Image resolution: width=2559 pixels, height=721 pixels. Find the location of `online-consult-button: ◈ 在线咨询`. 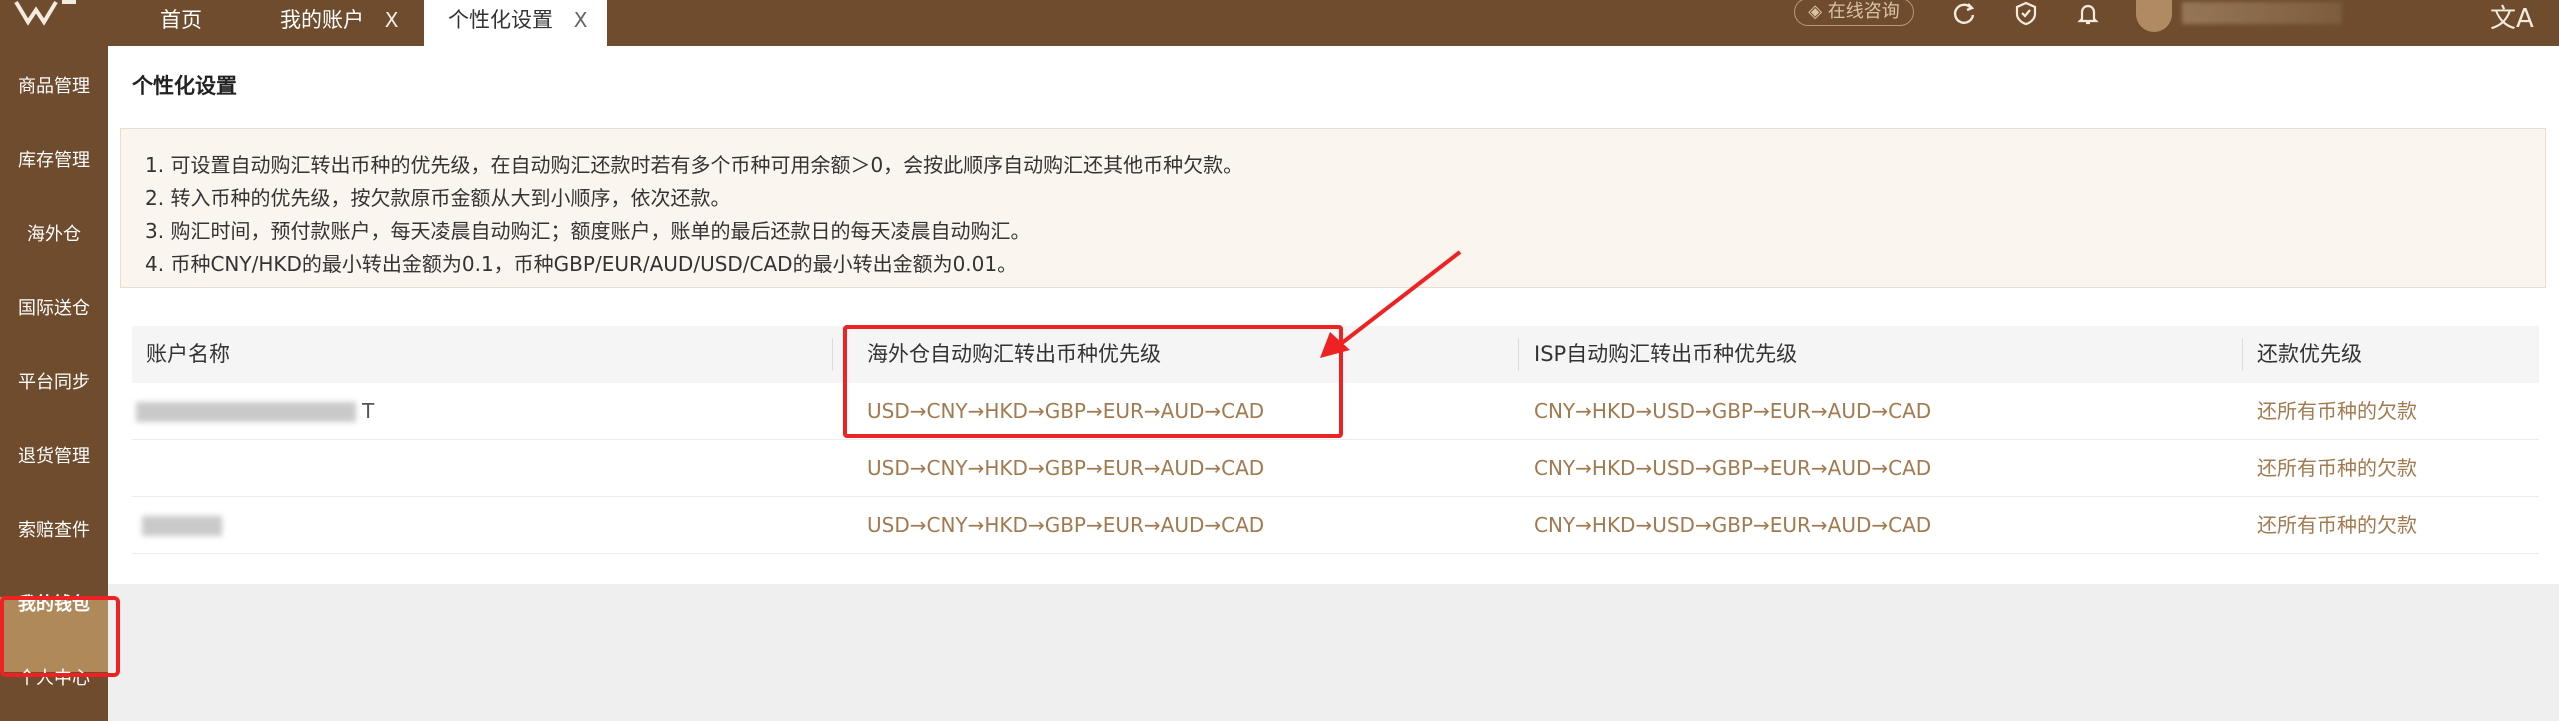

online-consult-button: ◈ 在线咨询 is located at coordinates (1854, 13).